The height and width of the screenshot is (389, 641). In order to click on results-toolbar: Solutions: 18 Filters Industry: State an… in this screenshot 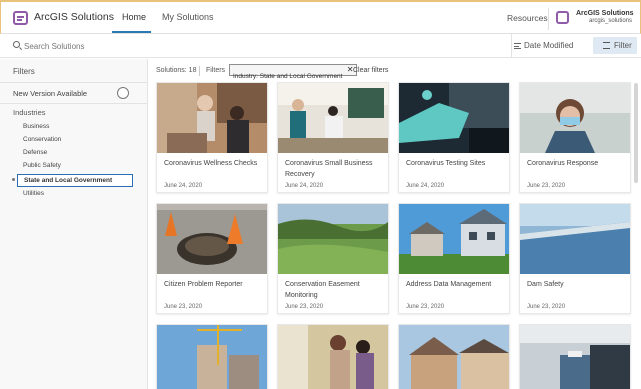, I will do `click(395, 69)`.